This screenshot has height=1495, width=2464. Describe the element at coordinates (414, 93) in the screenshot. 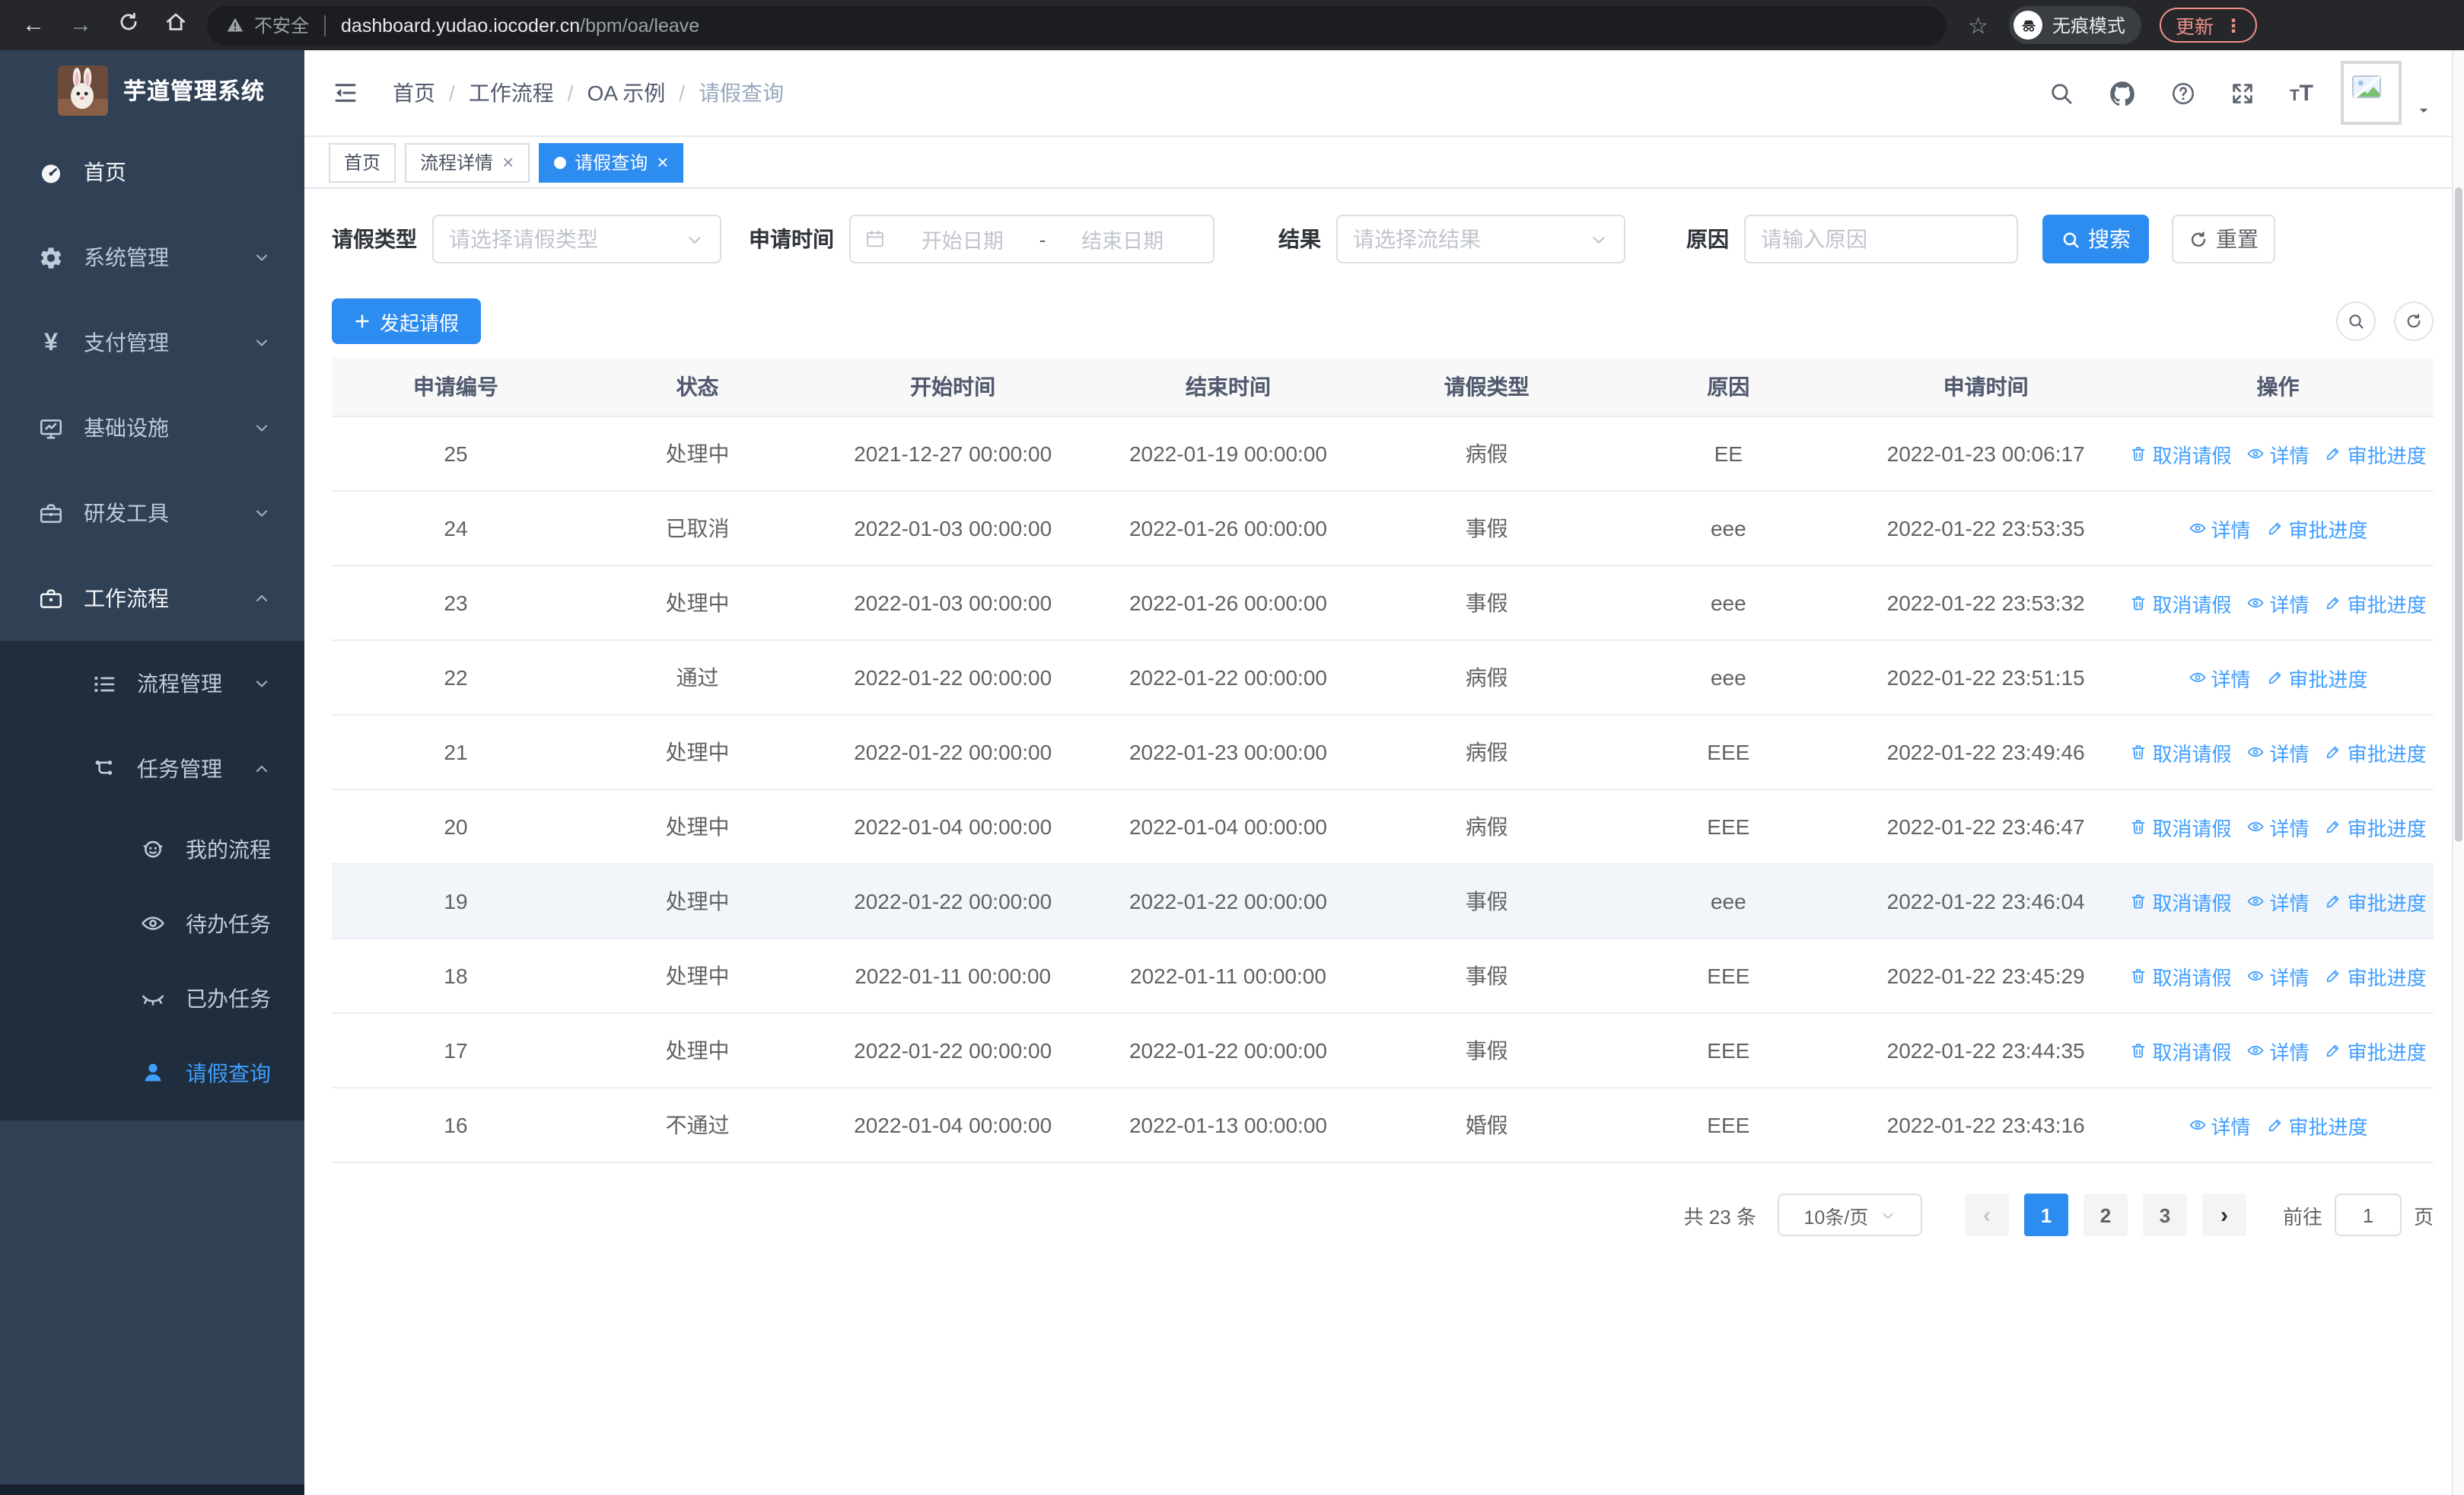

I see `breadcrumb-item: 首页` at that location.